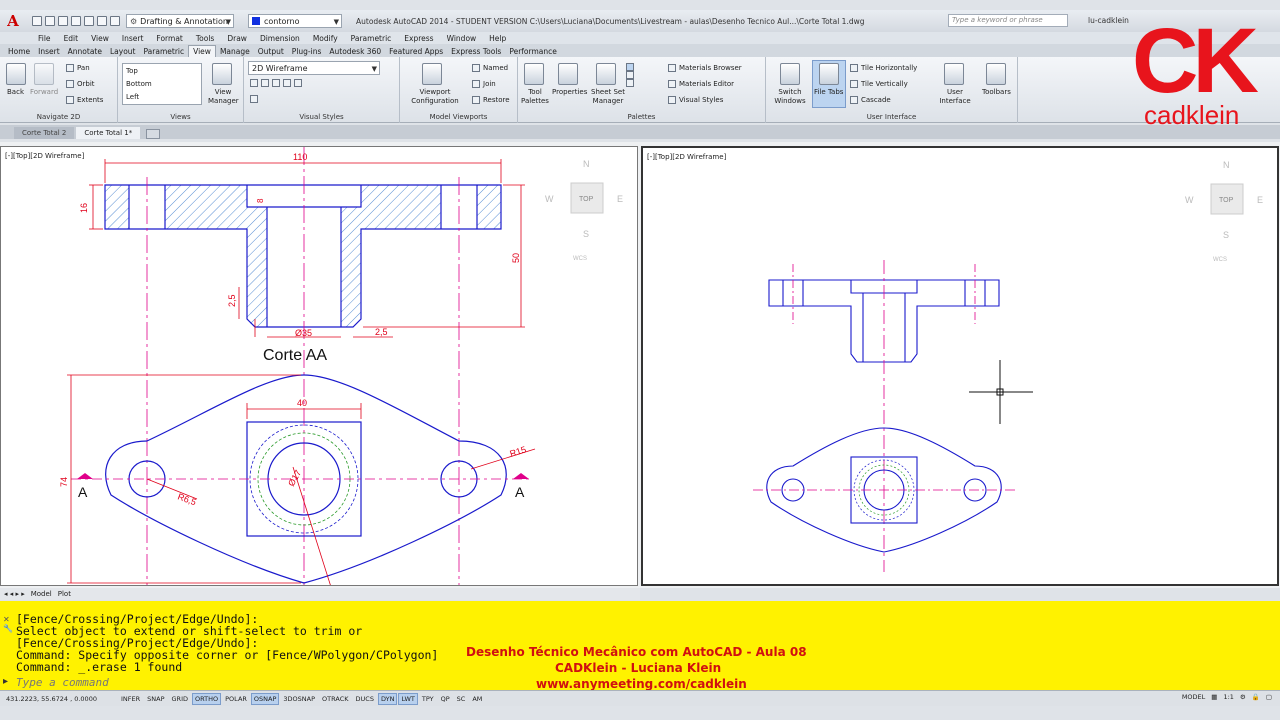 The image size is (1280, 720). Describe the element at coordinates (790, 74) in the screenshot. I see `switch-windows-icon` at that location.